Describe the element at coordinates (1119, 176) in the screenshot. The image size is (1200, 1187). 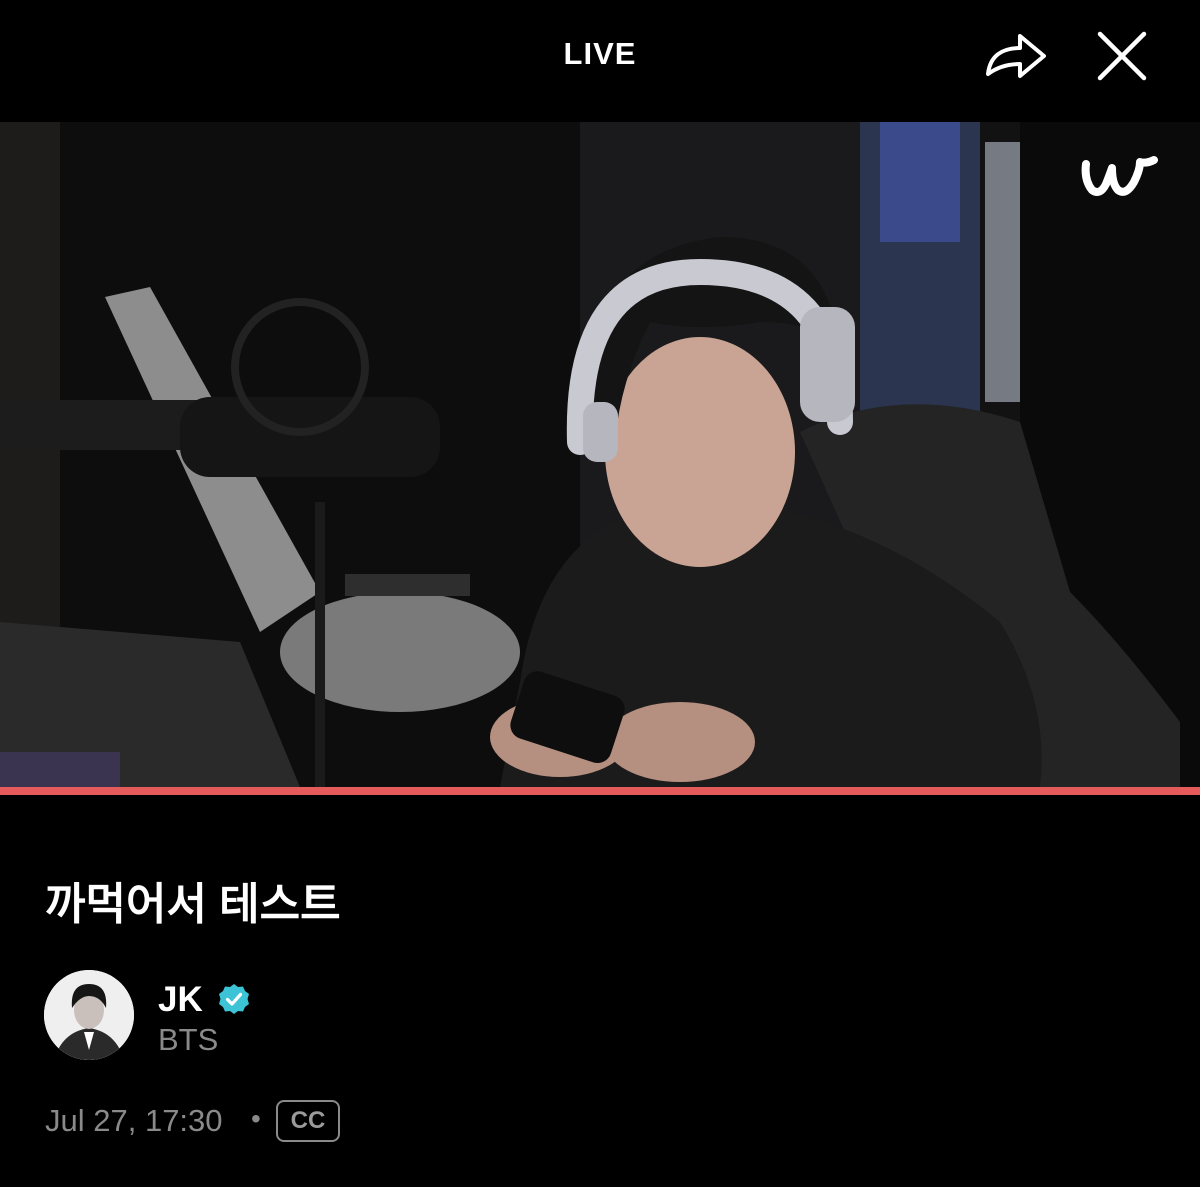
I see `weverse-logo-icon` at that location.